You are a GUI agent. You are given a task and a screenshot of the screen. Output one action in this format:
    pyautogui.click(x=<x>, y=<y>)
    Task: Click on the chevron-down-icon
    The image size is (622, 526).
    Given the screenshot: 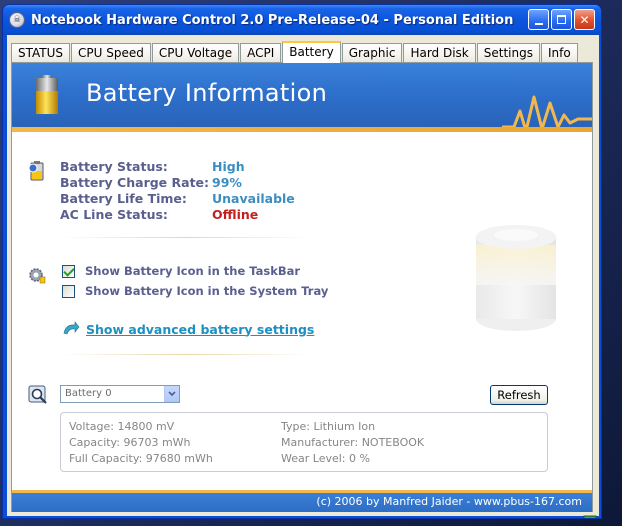 What is the action you would take?
    pyautogui.click(x=172, y=394)
    